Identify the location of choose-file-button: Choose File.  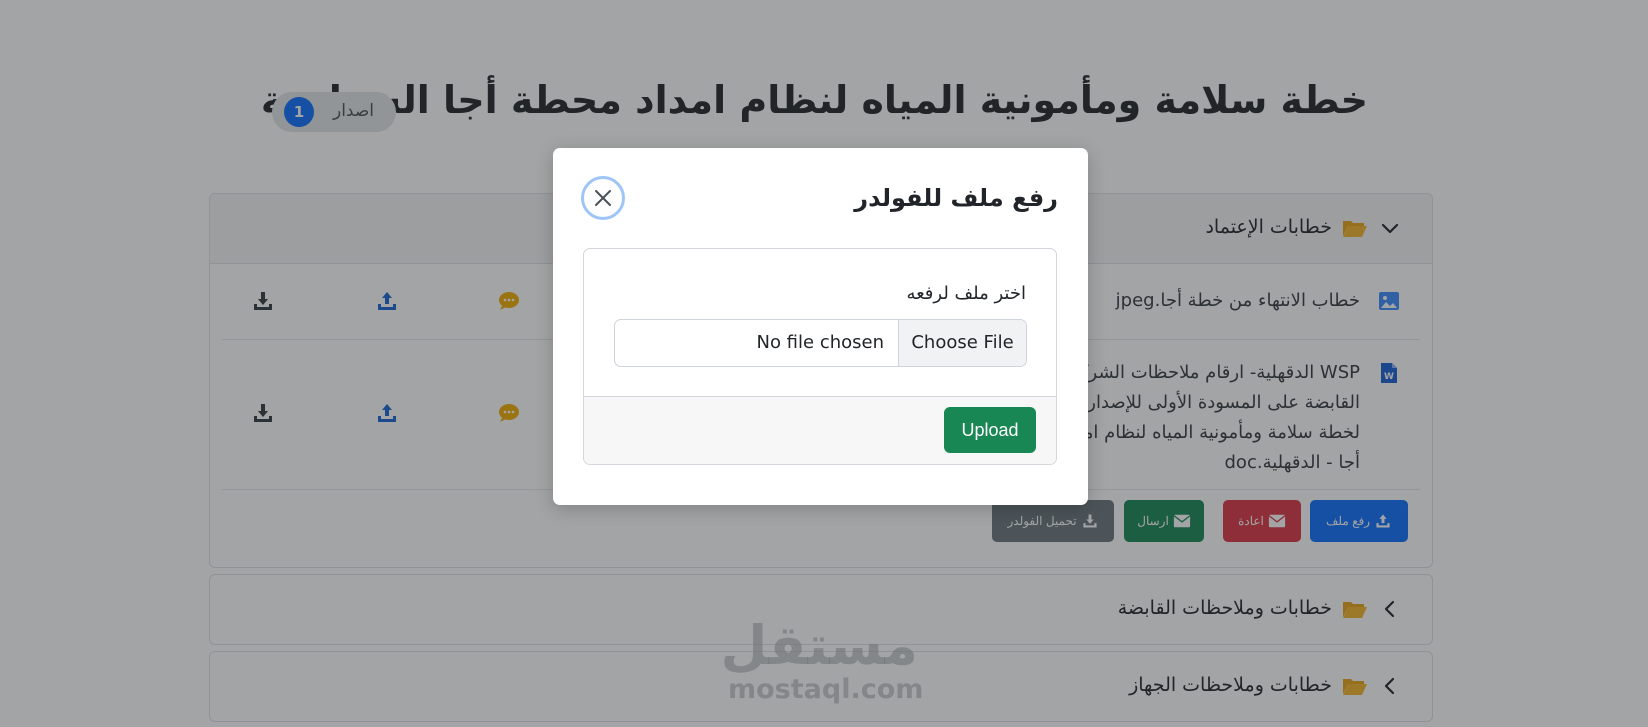
(962, 343).